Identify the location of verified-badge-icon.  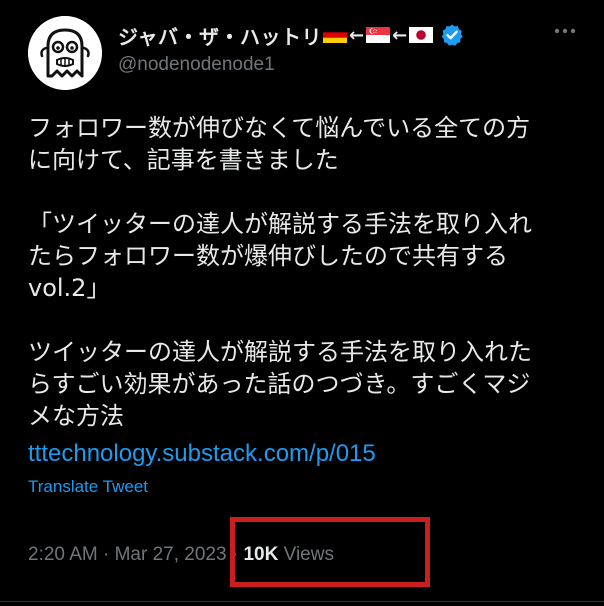
(452, 35).